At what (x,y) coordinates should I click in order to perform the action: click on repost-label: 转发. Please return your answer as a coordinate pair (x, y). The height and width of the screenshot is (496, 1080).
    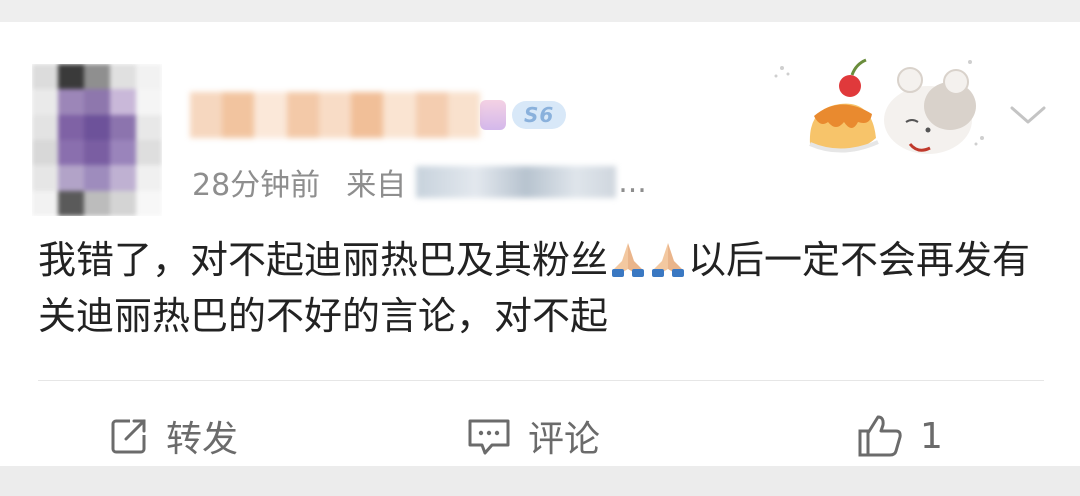
    Looking at the image, I should click on (202, 439).